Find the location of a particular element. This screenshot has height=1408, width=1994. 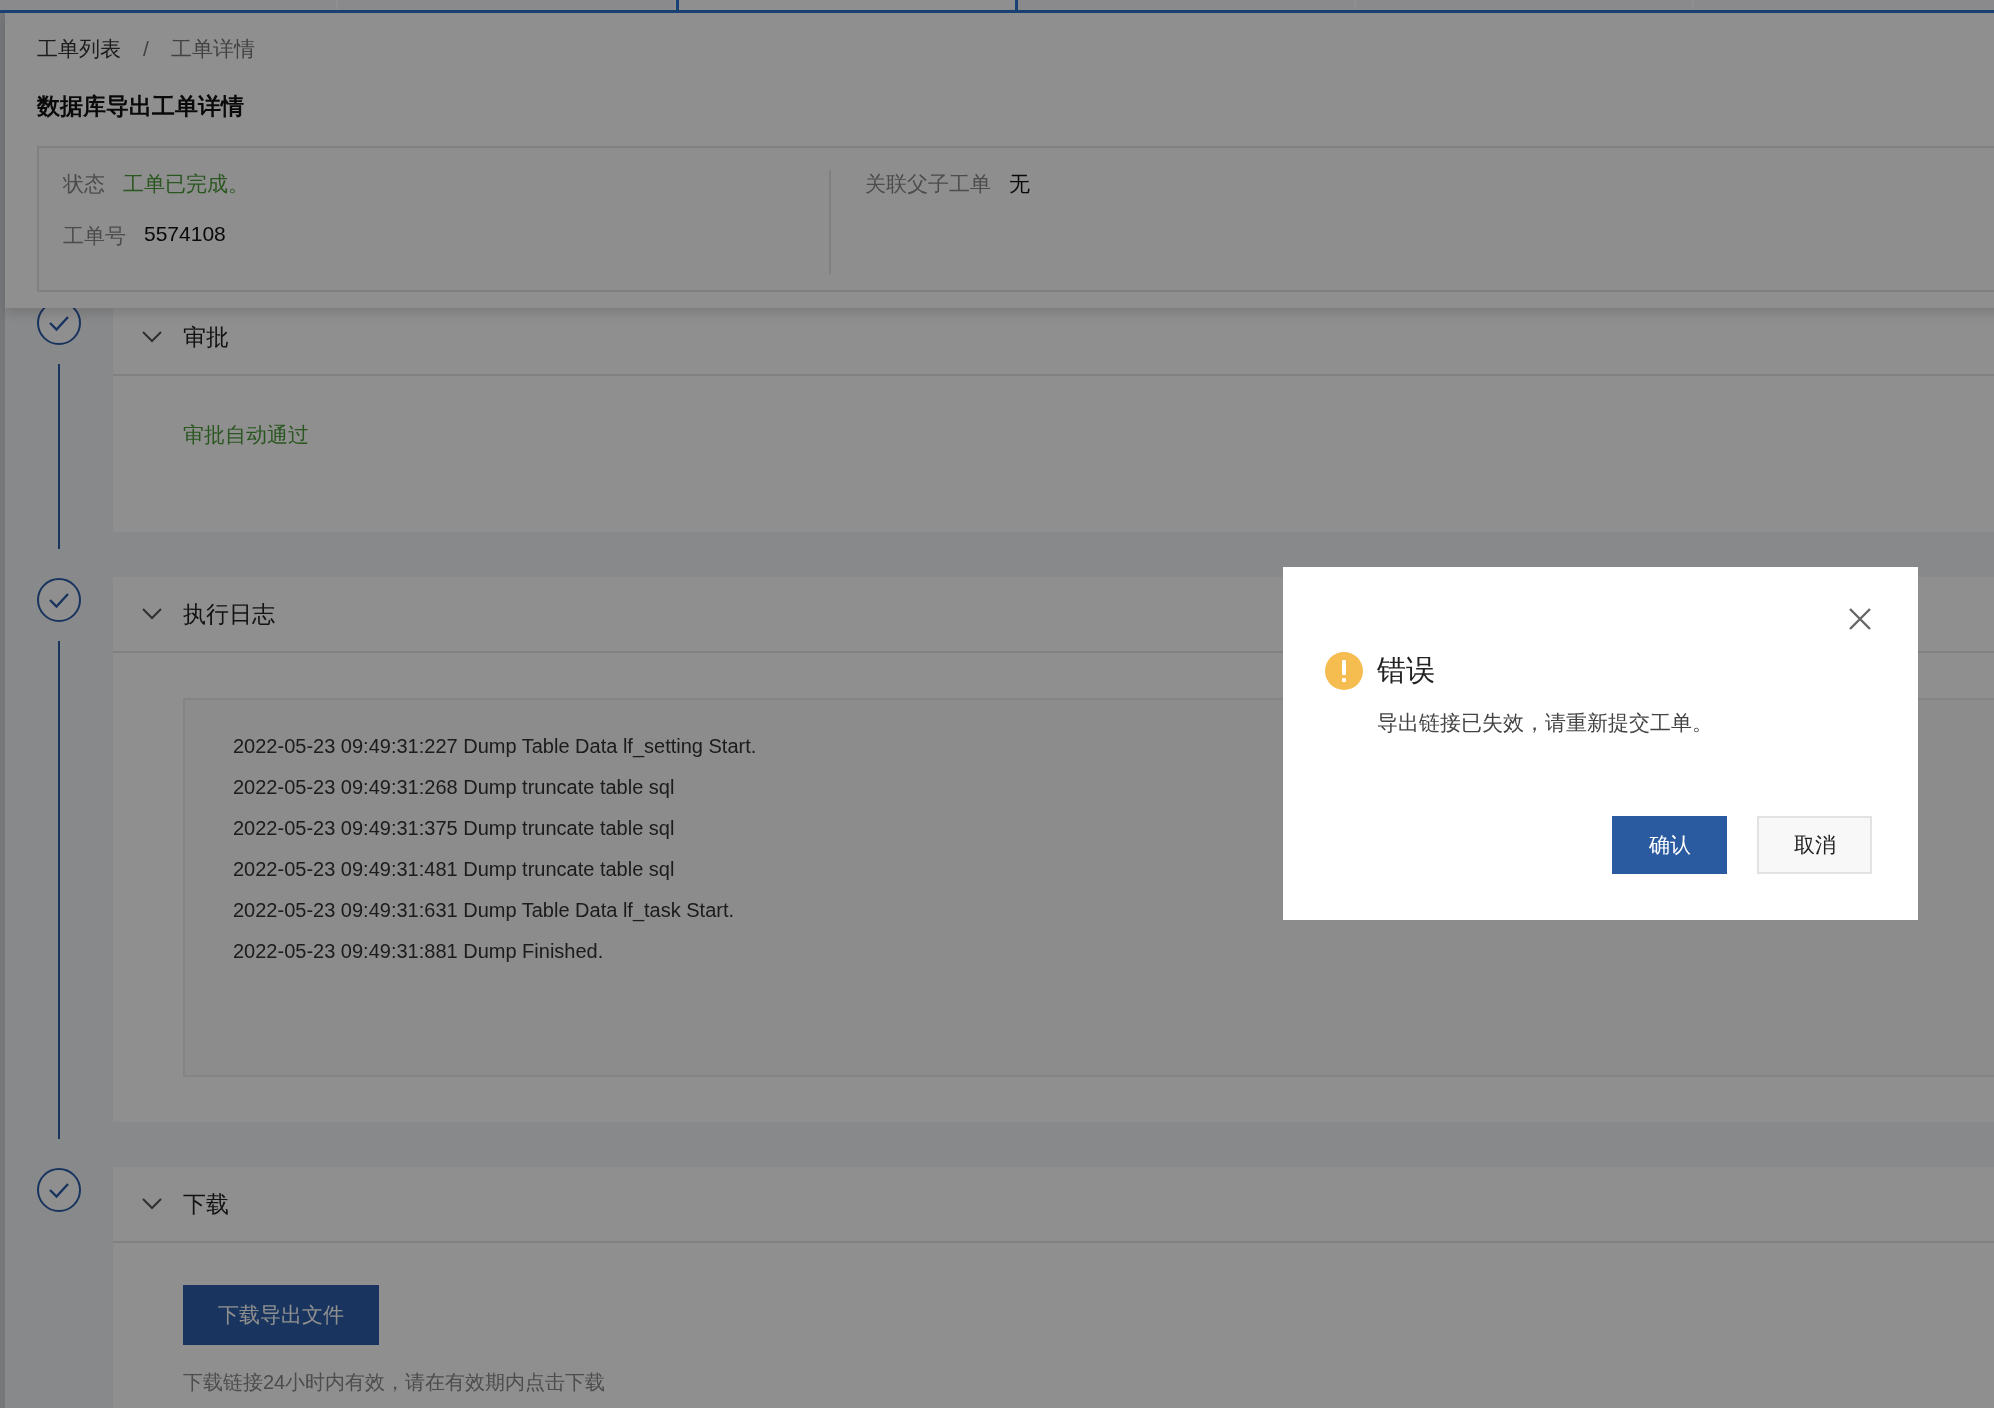

field-label: 状态 is located at coordinates (84, 184).